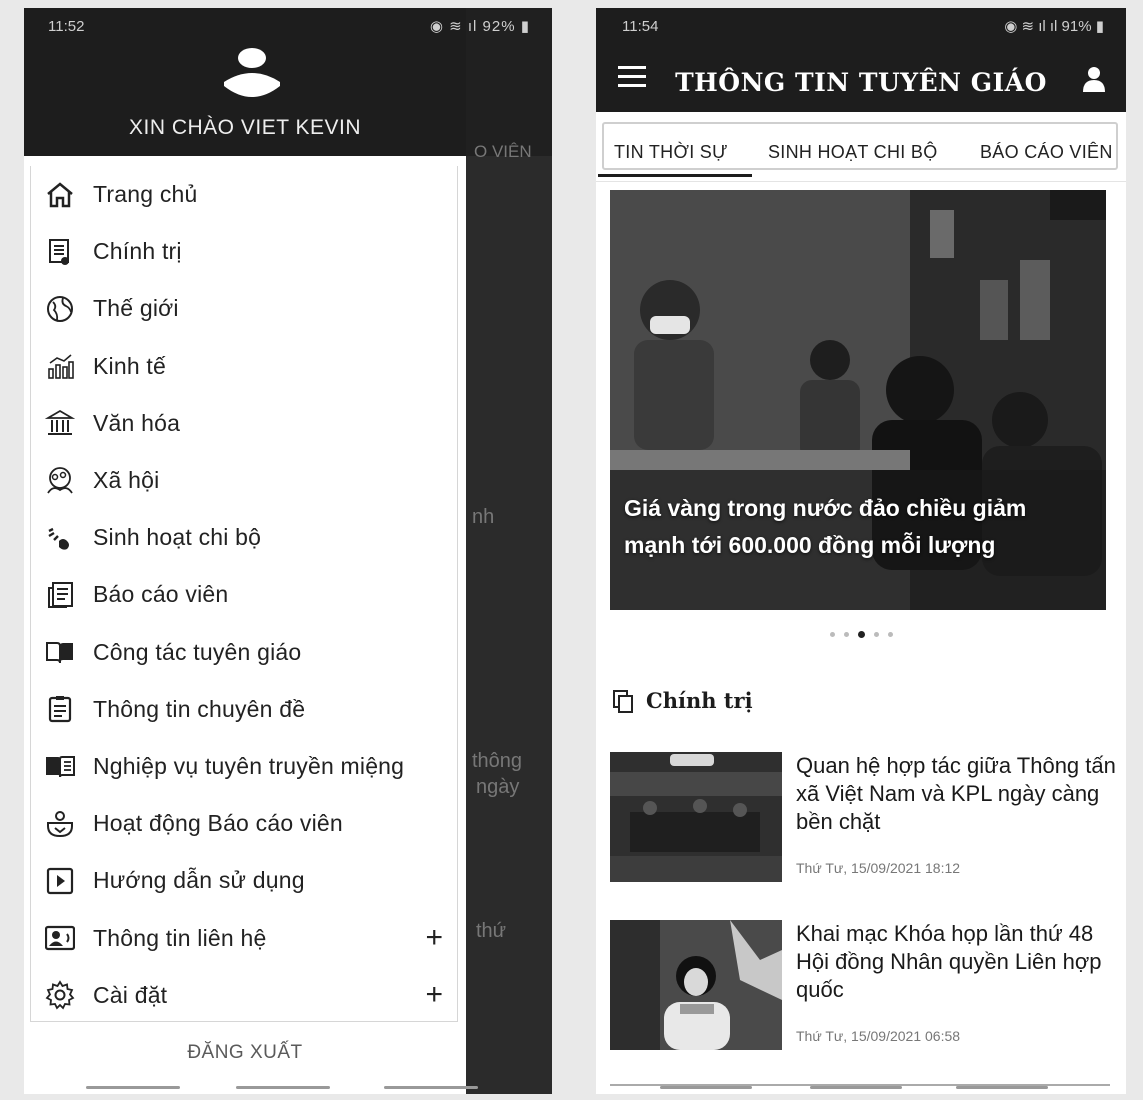 This screenshot has height=1100, width=1143. What do you see at coordinates (244, 308) in the screenshot?
I see `menu-item-world: Thế giới` at bounding box center [244, 308].